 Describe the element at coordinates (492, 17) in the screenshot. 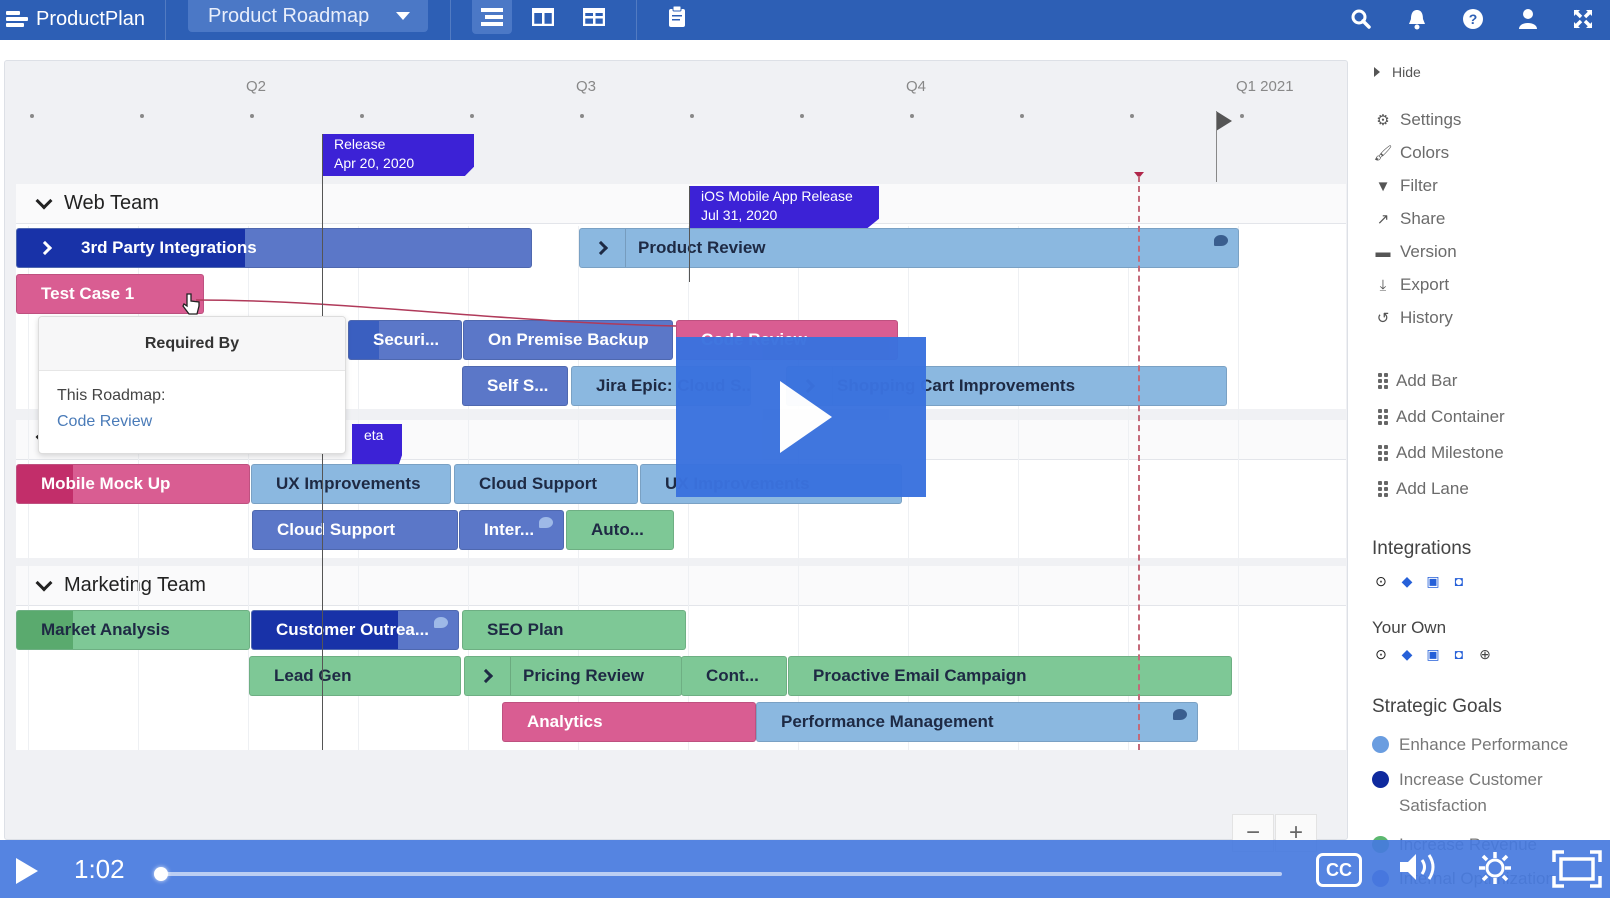

I see `list-view-button` at that location.